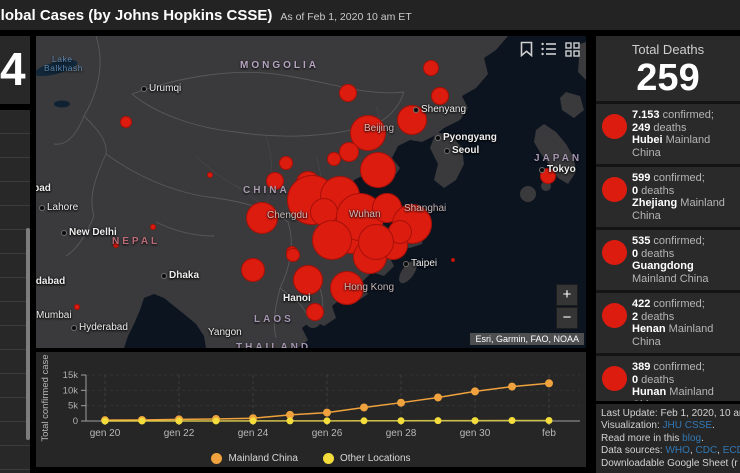 The image size is (740, 473). Describe the element at coordinates (649, 329) in the screenshot. I see `region-name: Henan` at that location.